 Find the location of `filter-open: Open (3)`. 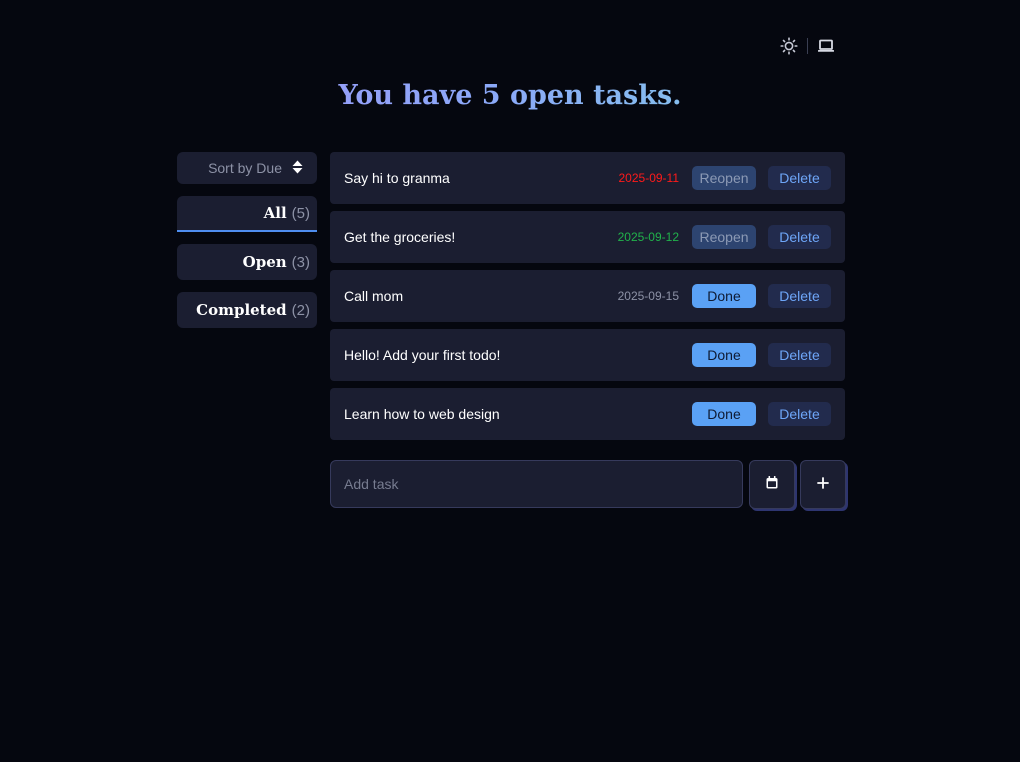

filter-open: Open (3) is located at coordinates (247, 262).